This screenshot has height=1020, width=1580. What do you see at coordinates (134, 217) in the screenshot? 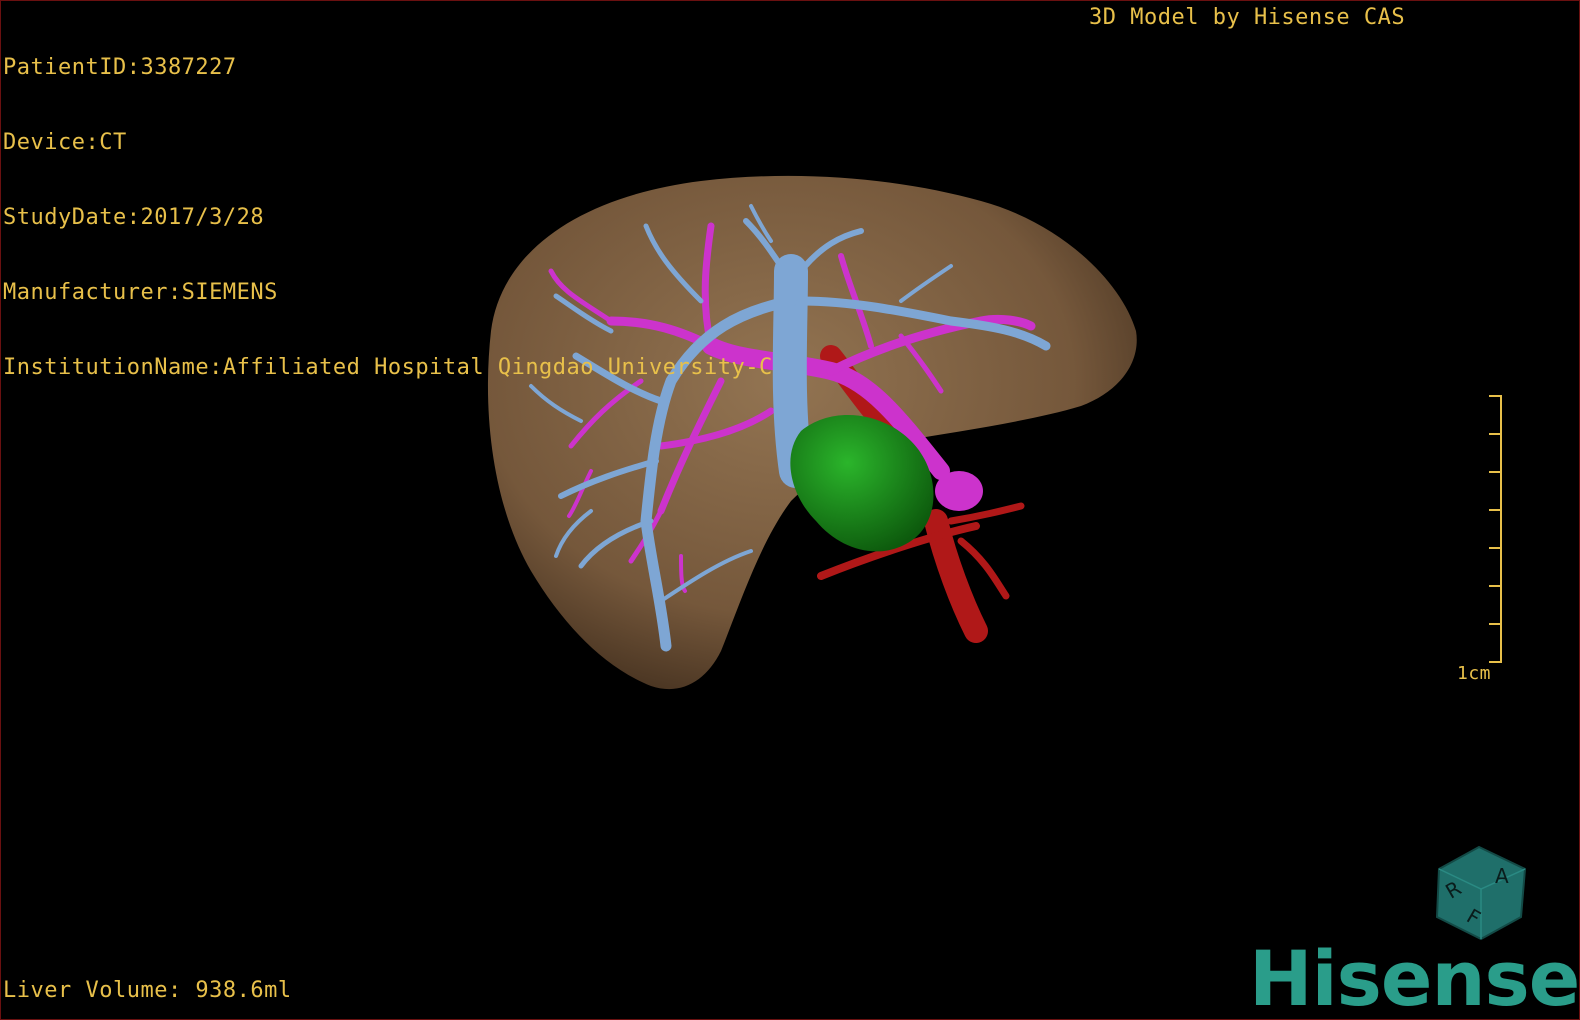
I see `study-date: StudyDate:2017/3/28` at bounding box center [134, 217].